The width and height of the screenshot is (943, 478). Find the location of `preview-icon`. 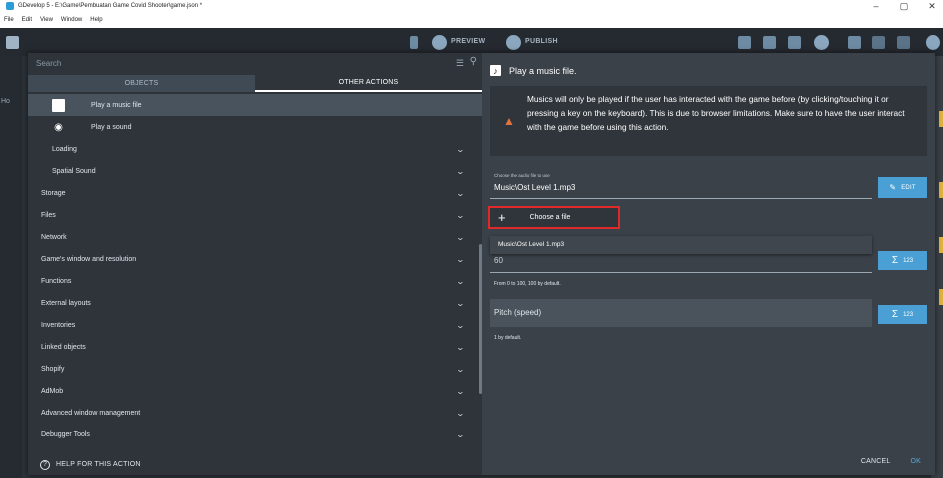

preview-icon is located at coordinates (439, 42).